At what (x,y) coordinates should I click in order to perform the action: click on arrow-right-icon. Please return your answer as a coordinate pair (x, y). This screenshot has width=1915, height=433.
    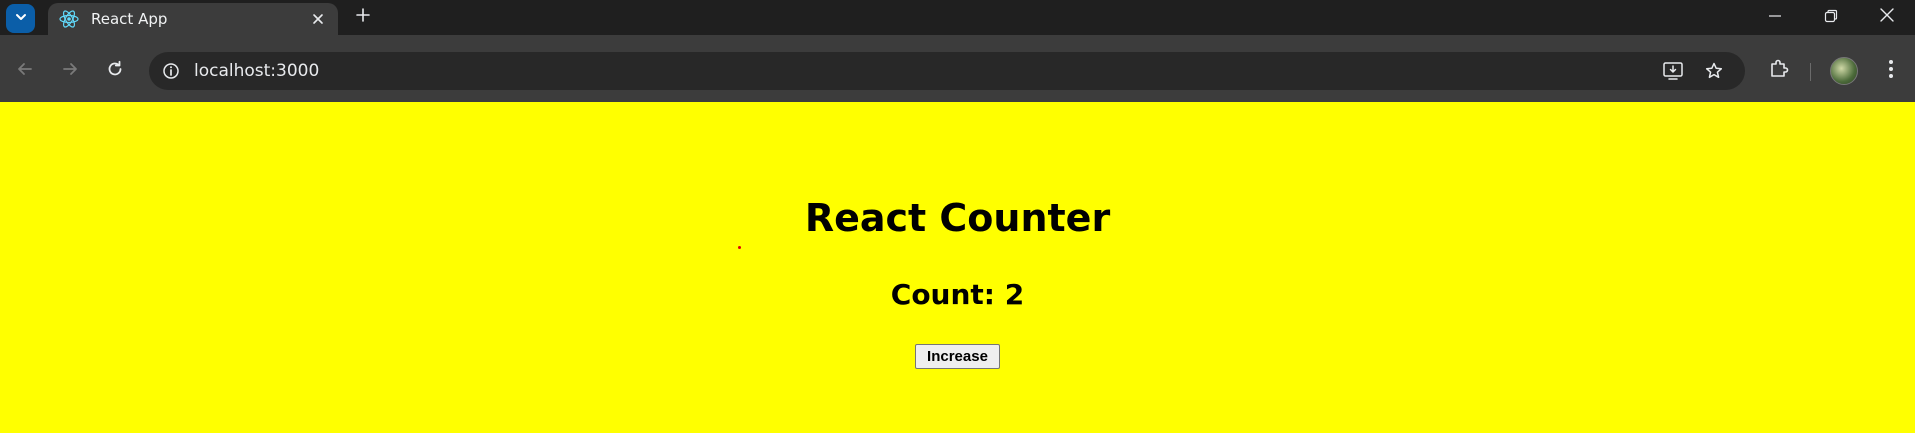
    Looking at the image, I should click on (70, 71).